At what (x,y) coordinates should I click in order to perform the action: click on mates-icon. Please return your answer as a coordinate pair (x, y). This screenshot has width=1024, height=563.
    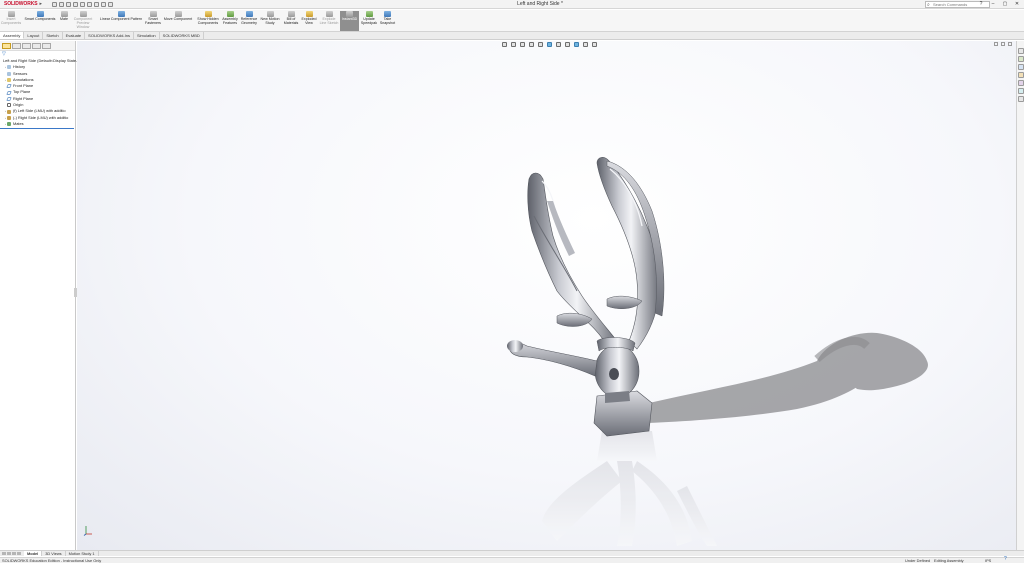
    Looking at the image, I should click on (9, 124).